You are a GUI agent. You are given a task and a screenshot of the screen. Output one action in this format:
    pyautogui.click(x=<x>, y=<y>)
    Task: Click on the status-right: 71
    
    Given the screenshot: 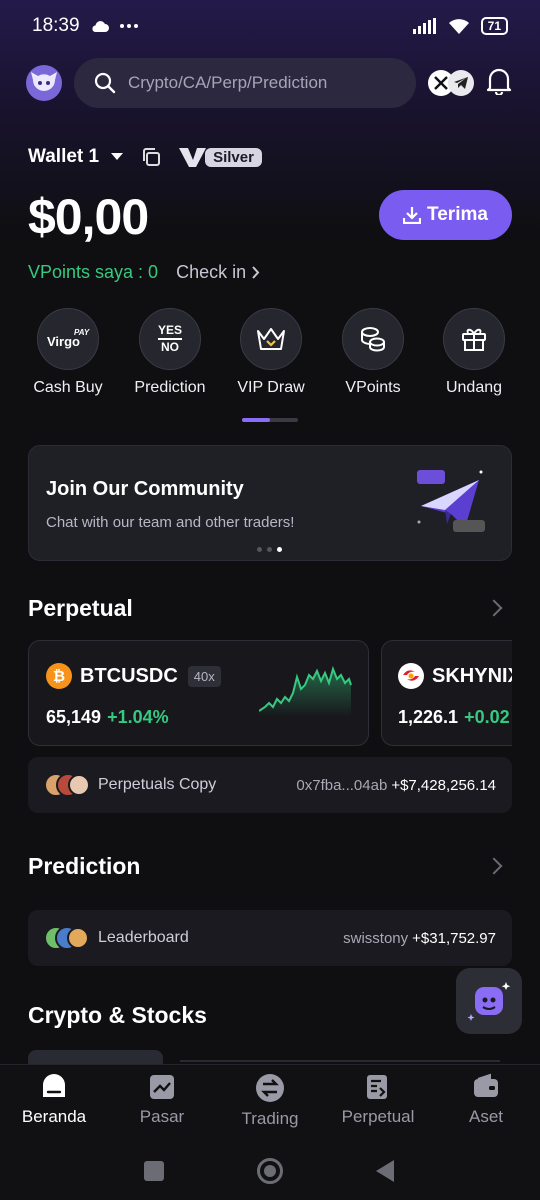 What is the action you would take?
    pyautogui.click(x=460, y=26)
    